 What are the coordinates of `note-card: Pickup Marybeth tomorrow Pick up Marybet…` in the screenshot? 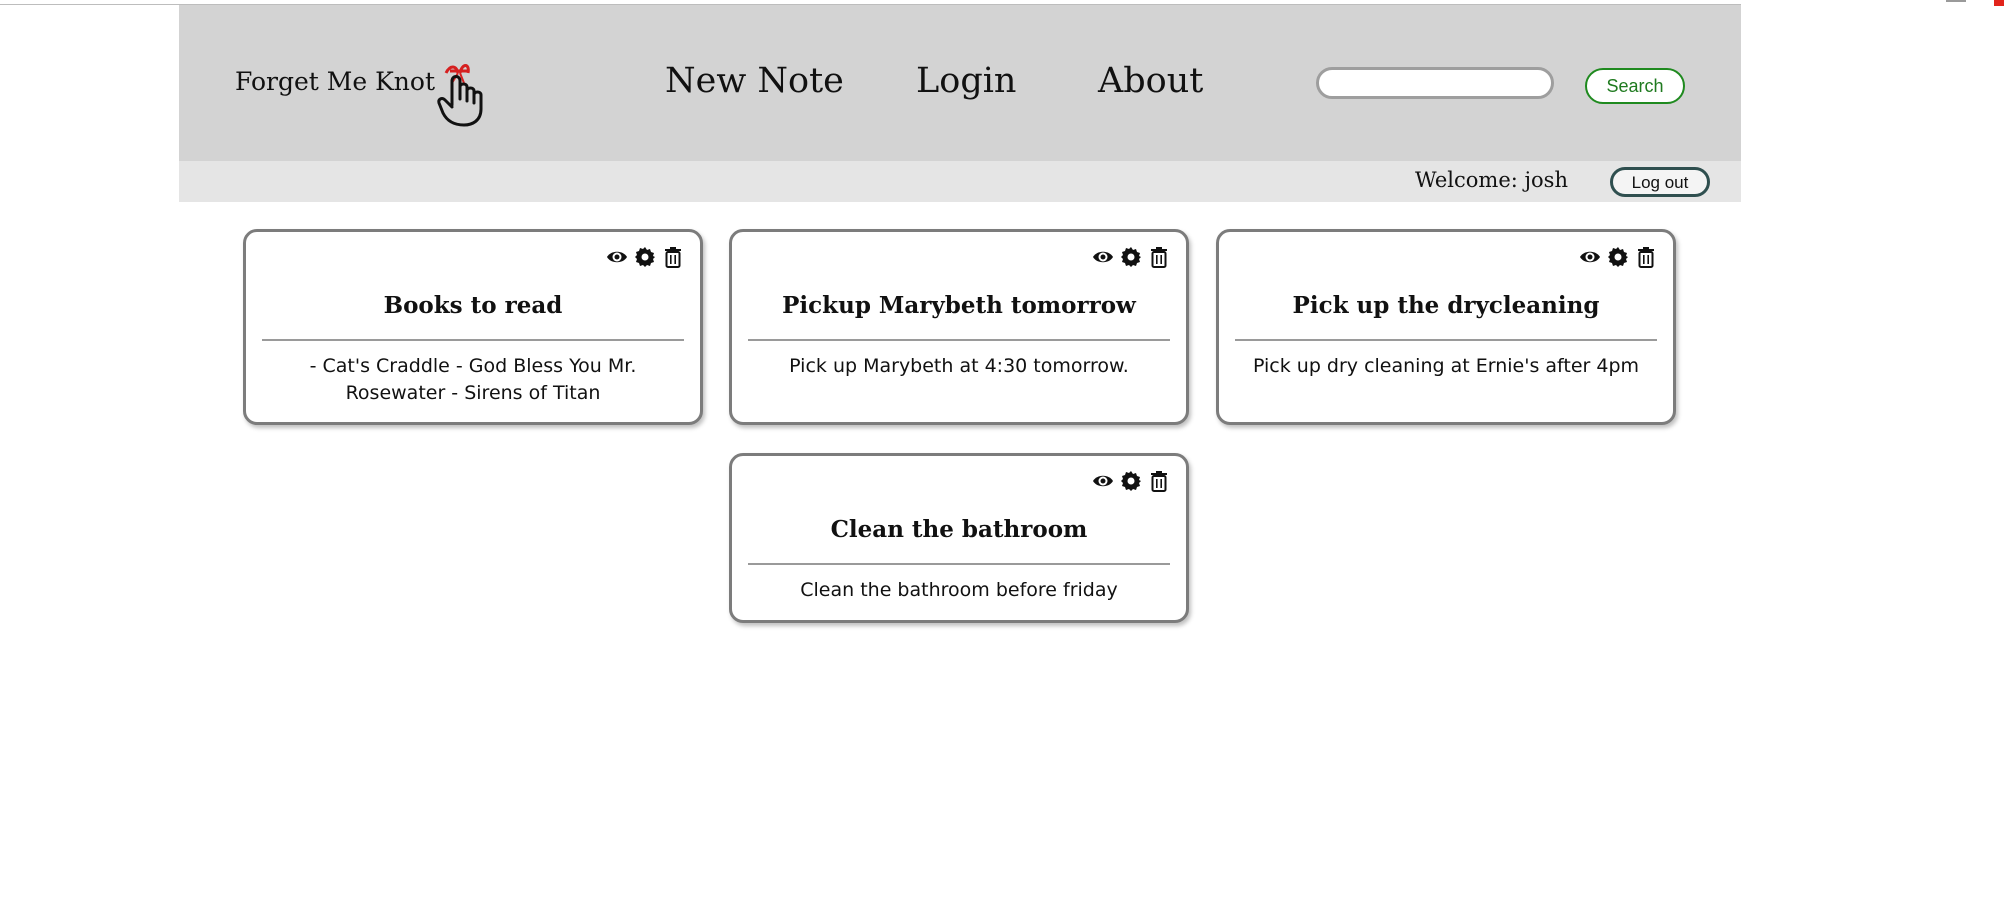 It's located at (959, 327).